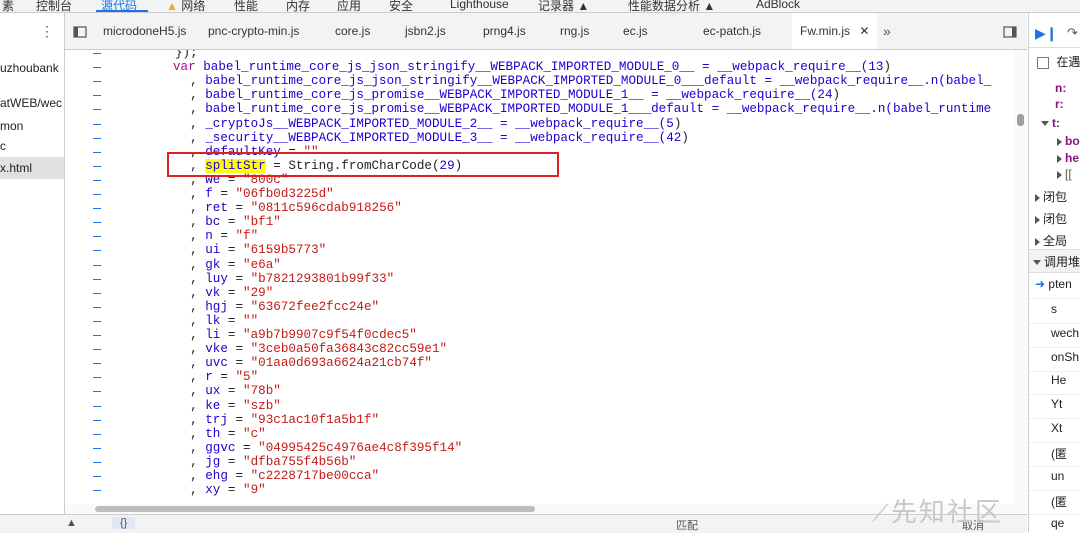  I want to click on tab-network: ▲ 网络, so click(185, 6).